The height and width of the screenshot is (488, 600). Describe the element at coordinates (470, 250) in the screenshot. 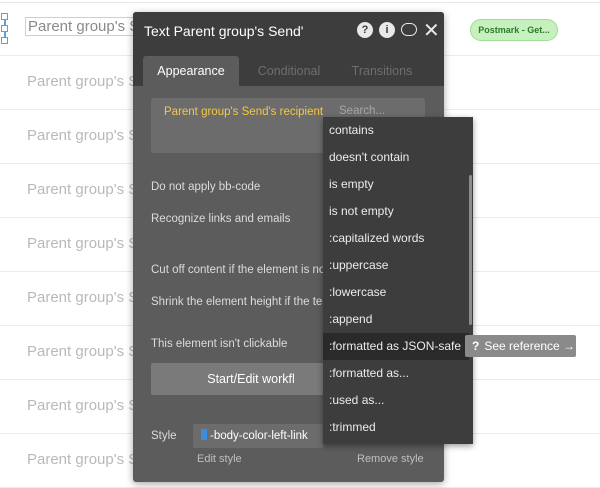

I see `dropdown-scrollbar` at that location.